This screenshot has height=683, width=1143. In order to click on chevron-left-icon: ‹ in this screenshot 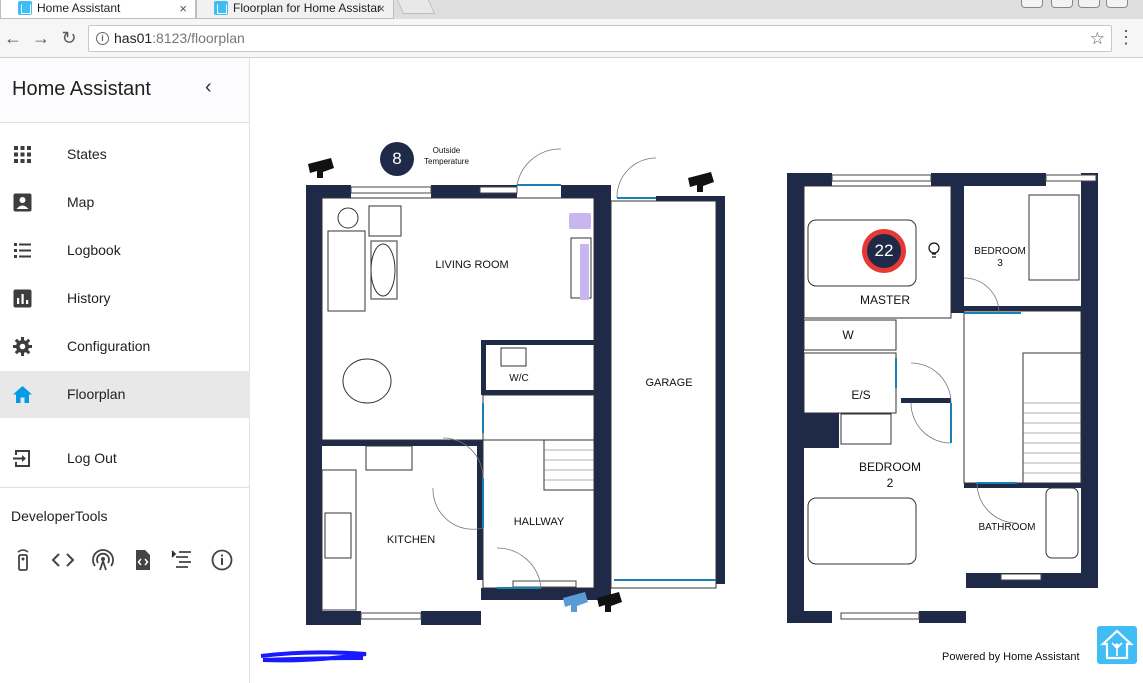, I will do `click(208, 87)`.